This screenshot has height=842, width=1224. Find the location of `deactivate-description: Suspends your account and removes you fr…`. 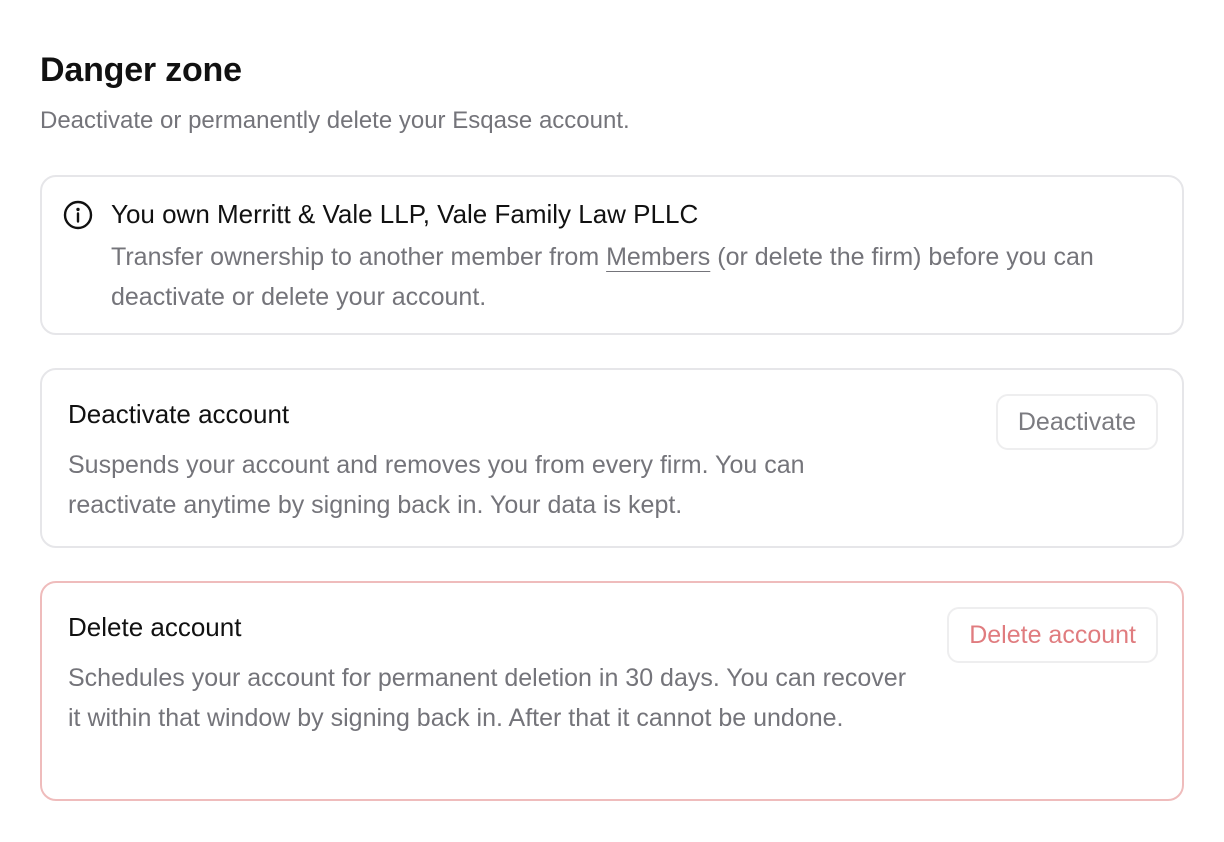

deactivate-description: Suspends your account and removes you fr… is located at coordinates (436, 485).